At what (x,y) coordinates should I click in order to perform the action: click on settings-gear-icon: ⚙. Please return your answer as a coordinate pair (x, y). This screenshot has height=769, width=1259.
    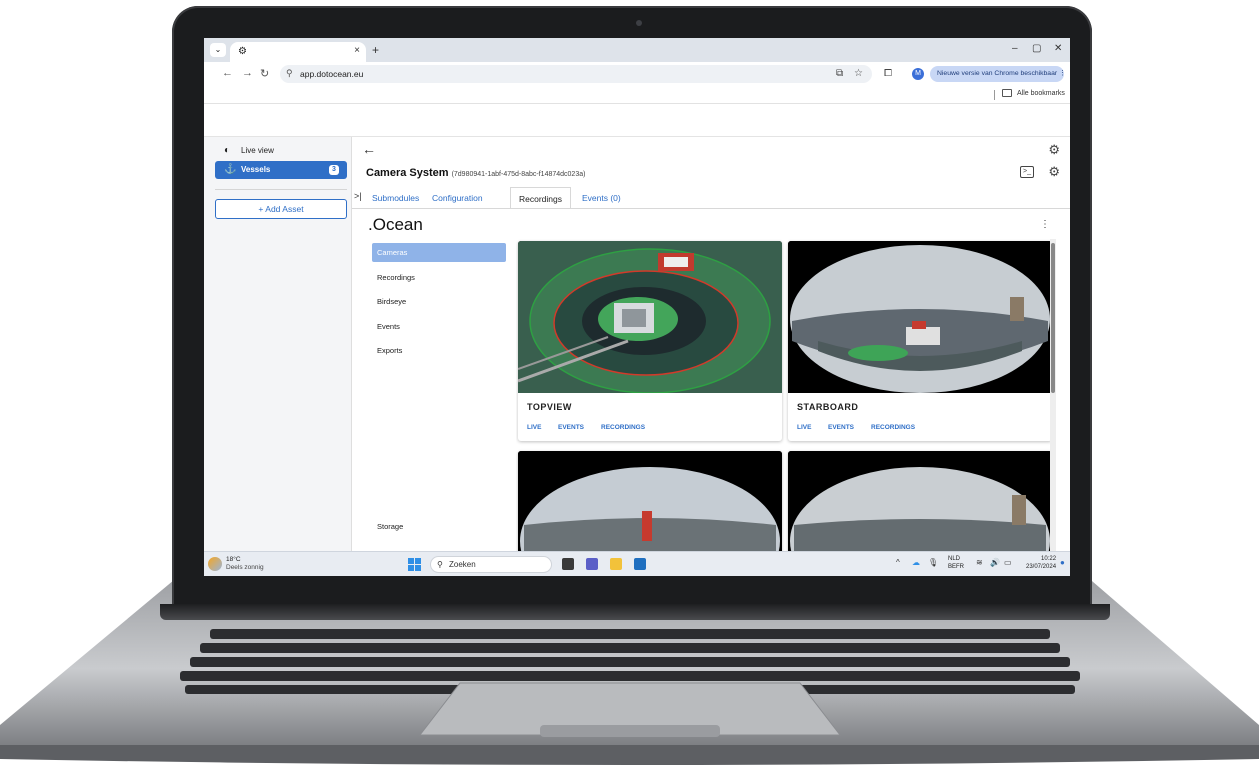
    Looking at the image, I should click on (1054, 172).